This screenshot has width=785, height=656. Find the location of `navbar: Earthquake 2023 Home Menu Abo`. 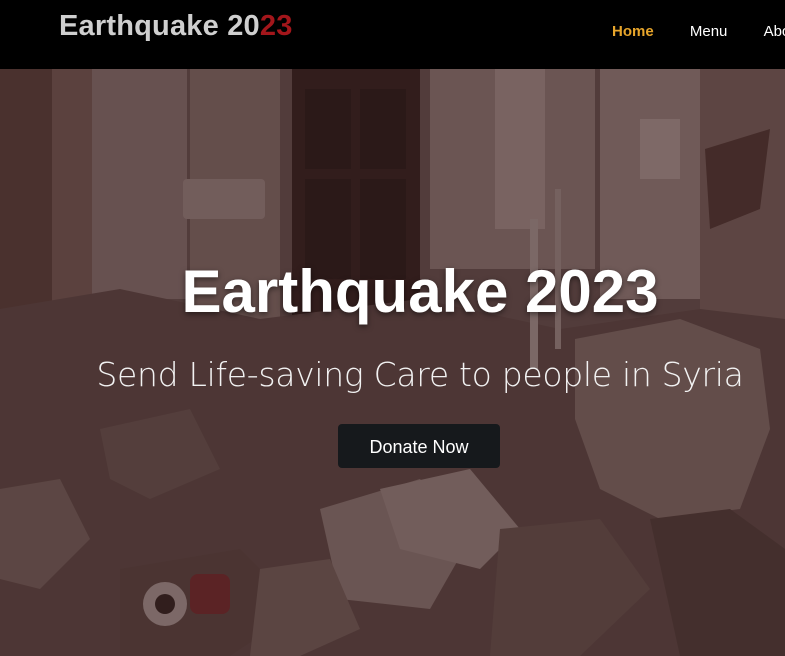

navbar: Earthquake 2023 Home Menu Abo is located at coordinates (392, 34).